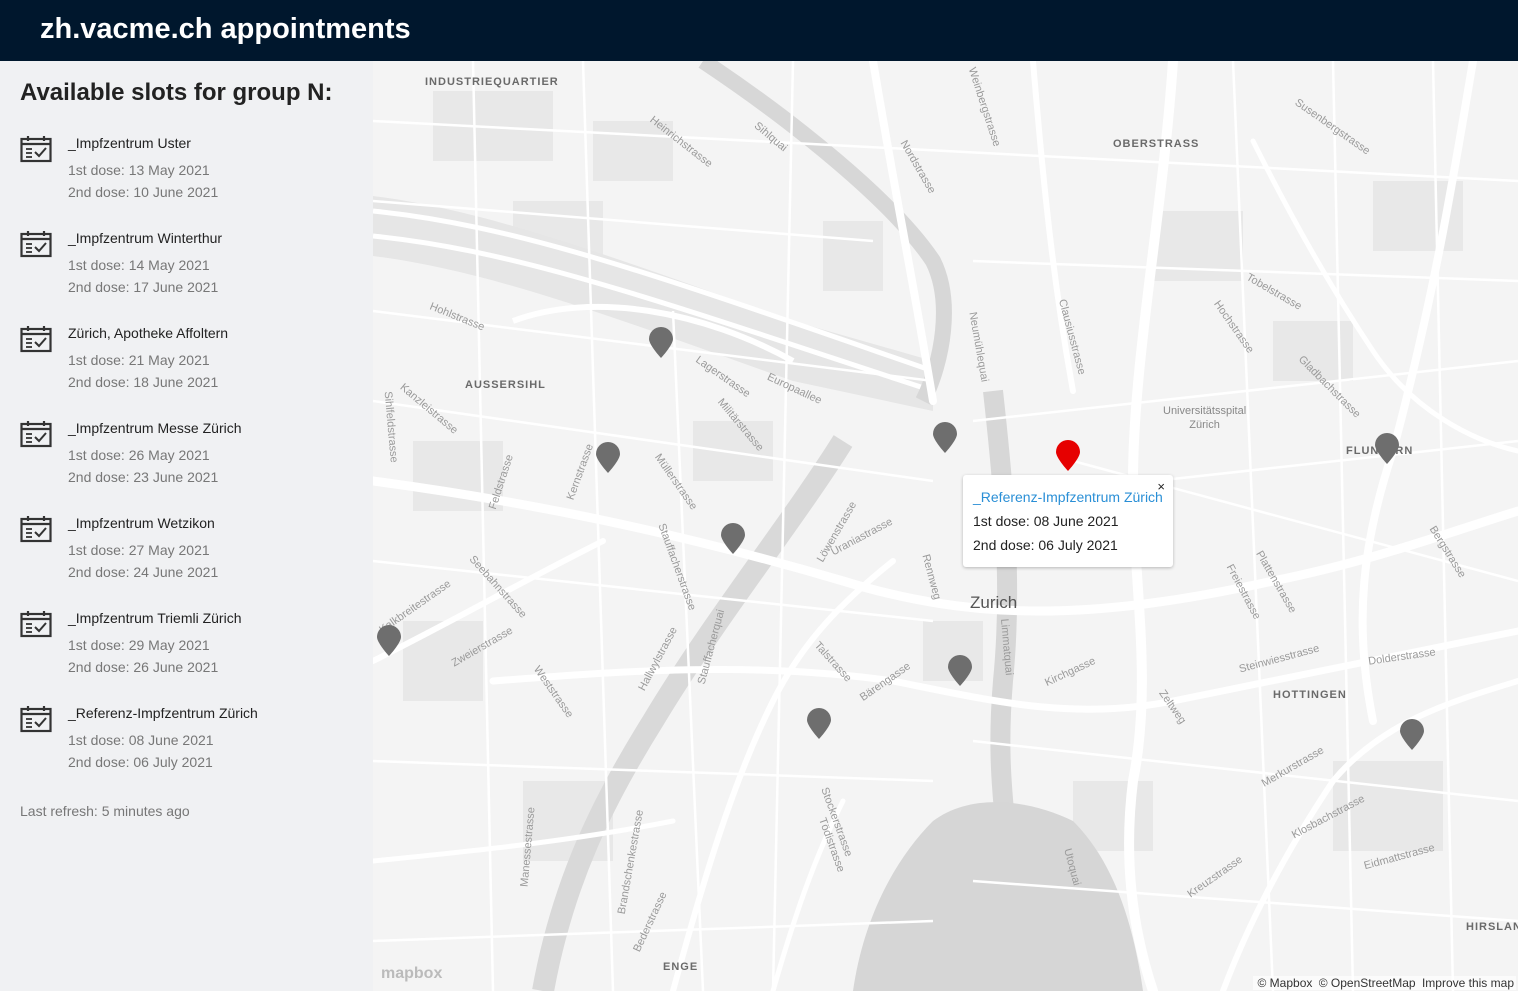 The height and width of the screenshot is (991, 1518). Describe the element at coordinates (129, 143) in the screenshot. I see `slot-name: _Impfzentrum Uster` at that location.